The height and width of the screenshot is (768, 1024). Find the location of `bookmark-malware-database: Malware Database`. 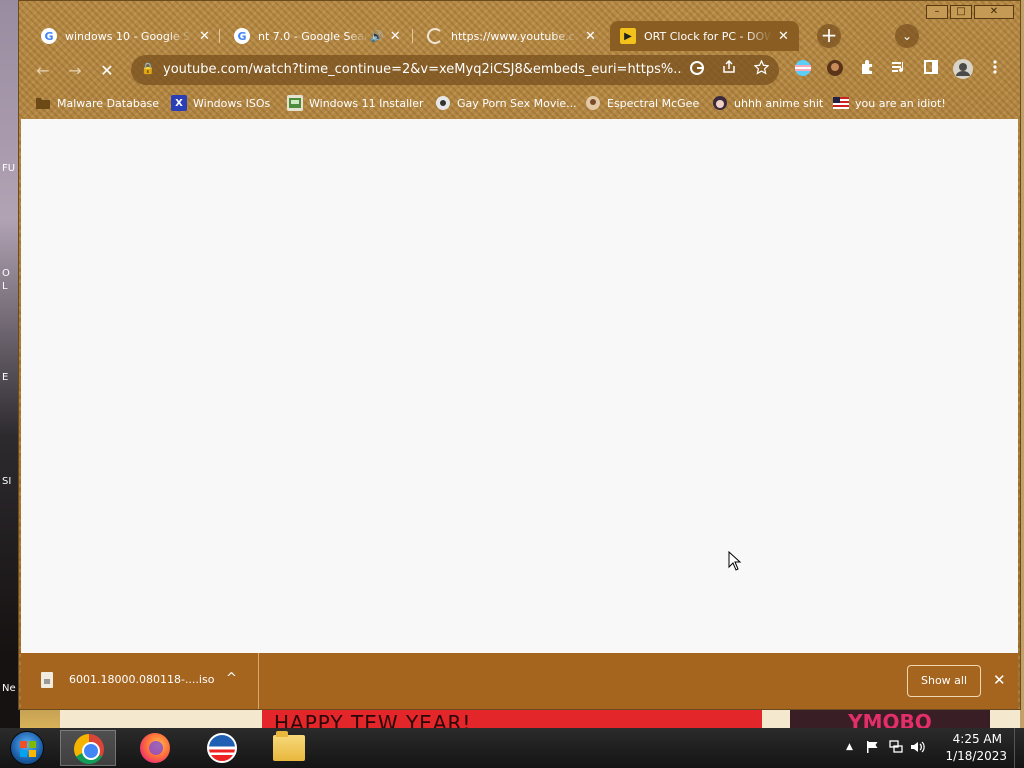

bookmark-malware-database: Malware Database is located at coordinates (97, 103).